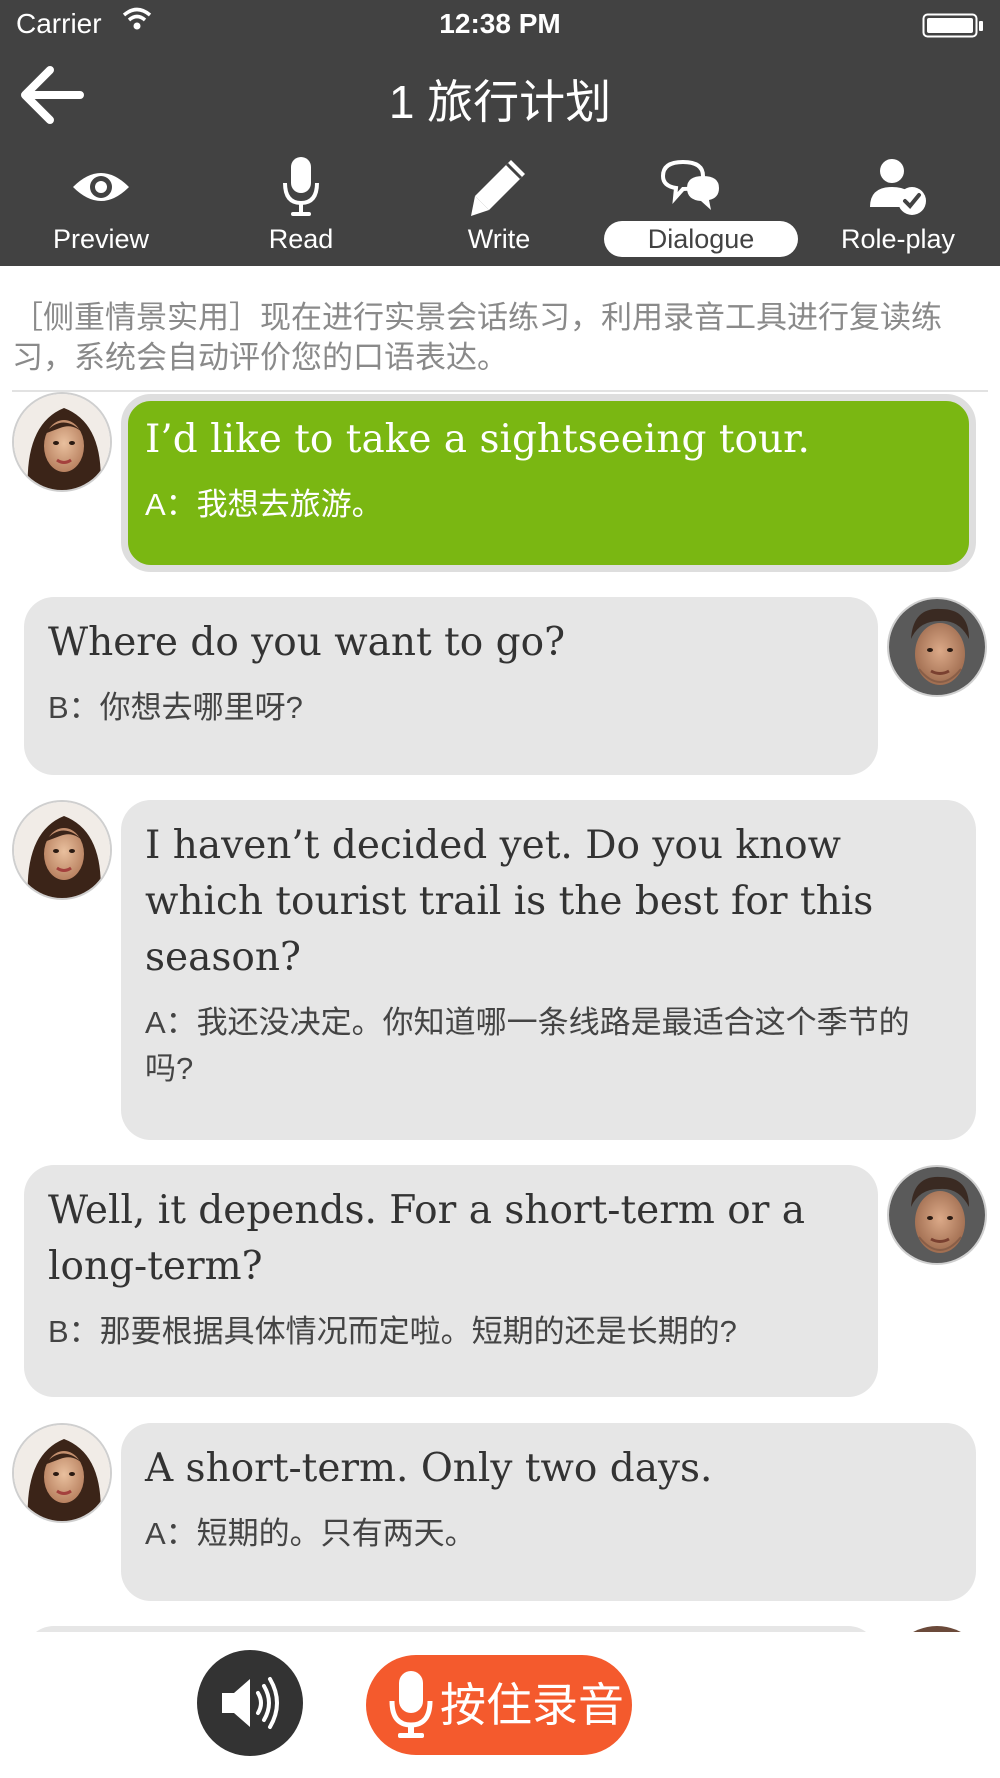 This screenshot has width=1000, height=1778. What do you see at coordinates (499, 187) in the screenshot?
I see `pencil-icon` at bounding box center [499, 187].